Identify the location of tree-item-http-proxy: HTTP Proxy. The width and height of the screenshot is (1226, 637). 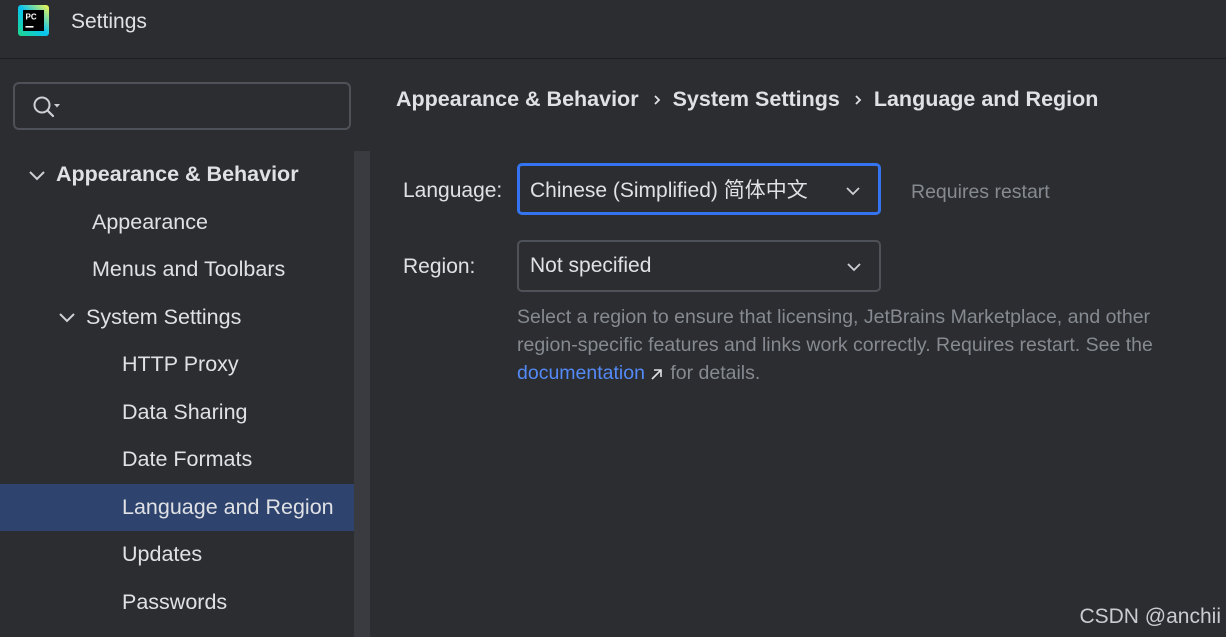
(177, 365).